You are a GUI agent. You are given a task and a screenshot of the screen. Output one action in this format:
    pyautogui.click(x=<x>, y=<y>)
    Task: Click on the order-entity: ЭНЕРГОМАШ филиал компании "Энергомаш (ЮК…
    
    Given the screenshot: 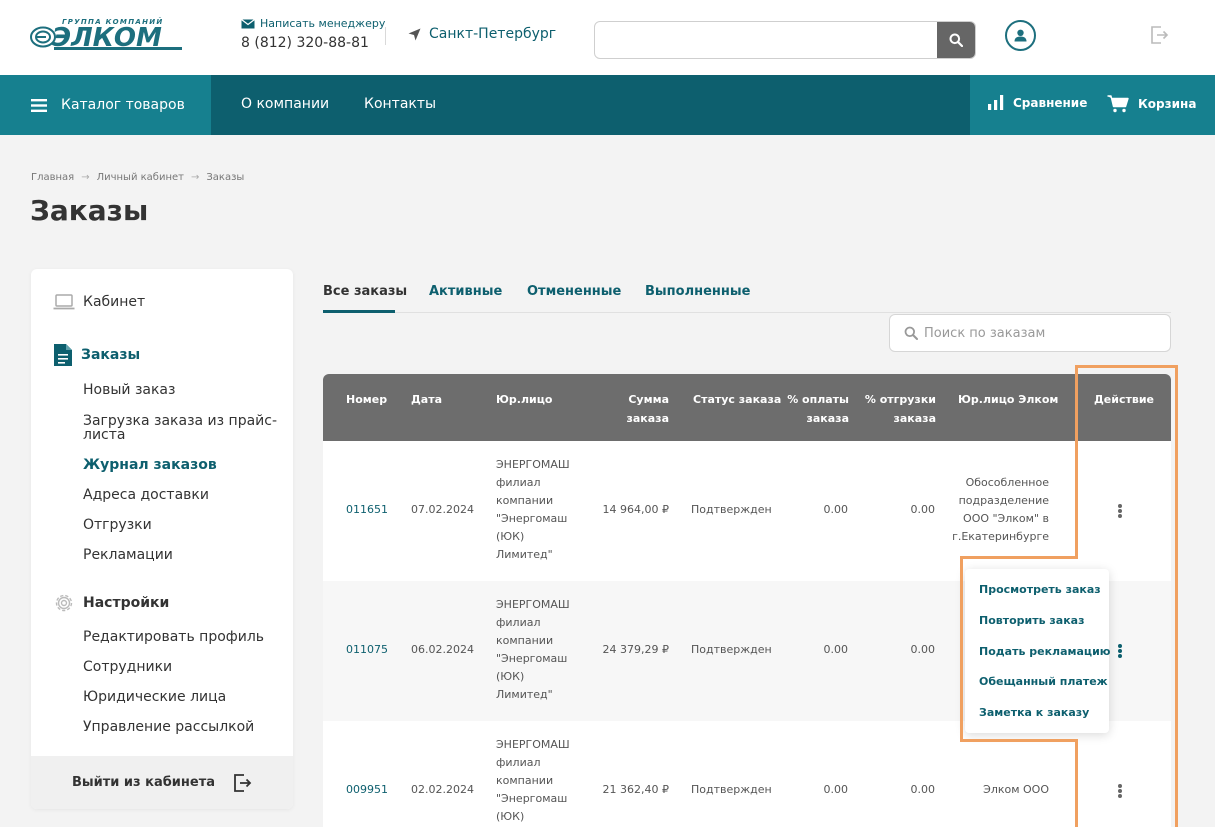 What is the action you would take?
    pyautogui.click(x=533, y=780)
    